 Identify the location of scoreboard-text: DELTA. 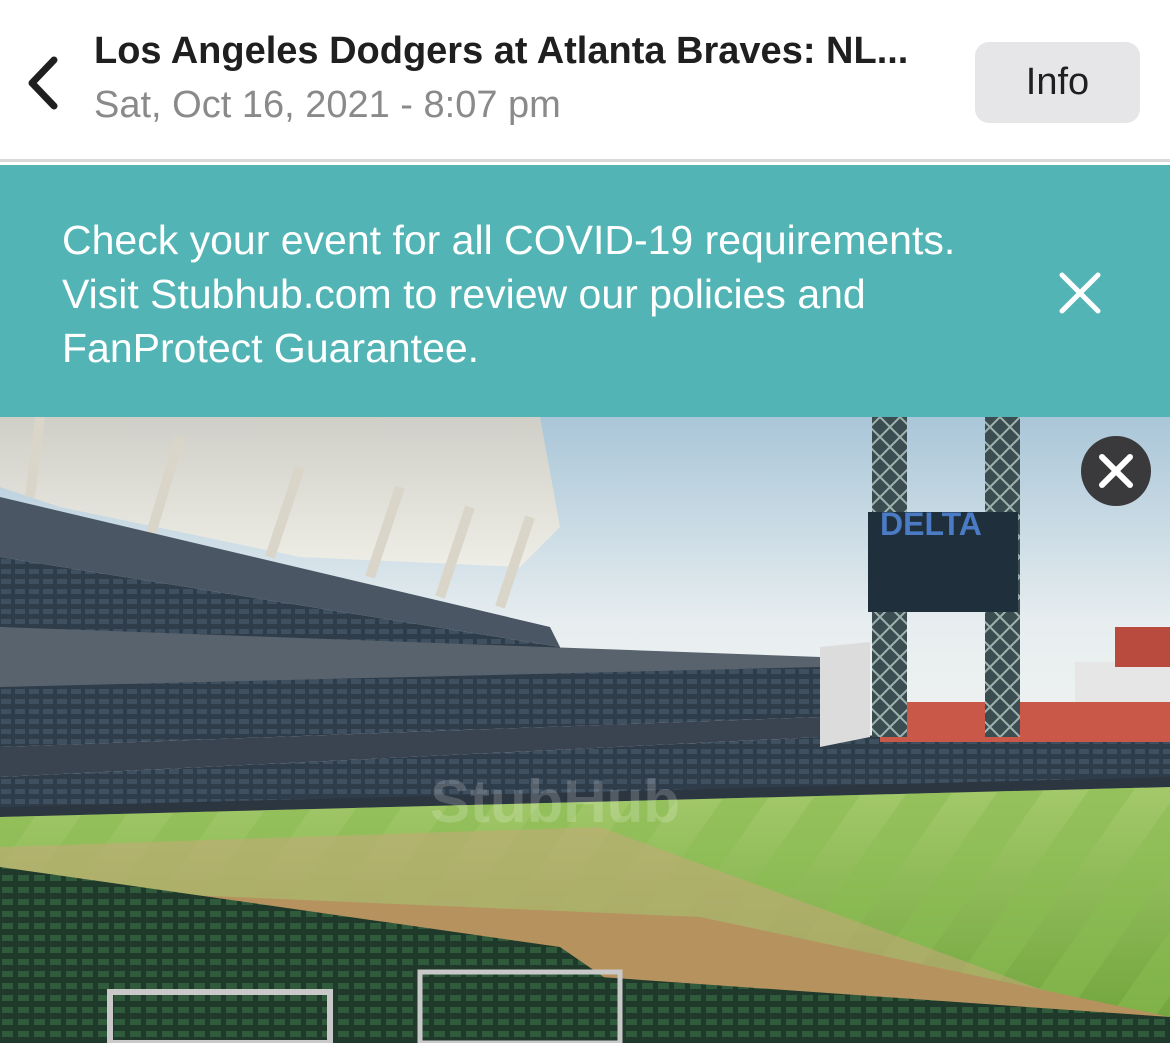
(931, 524).